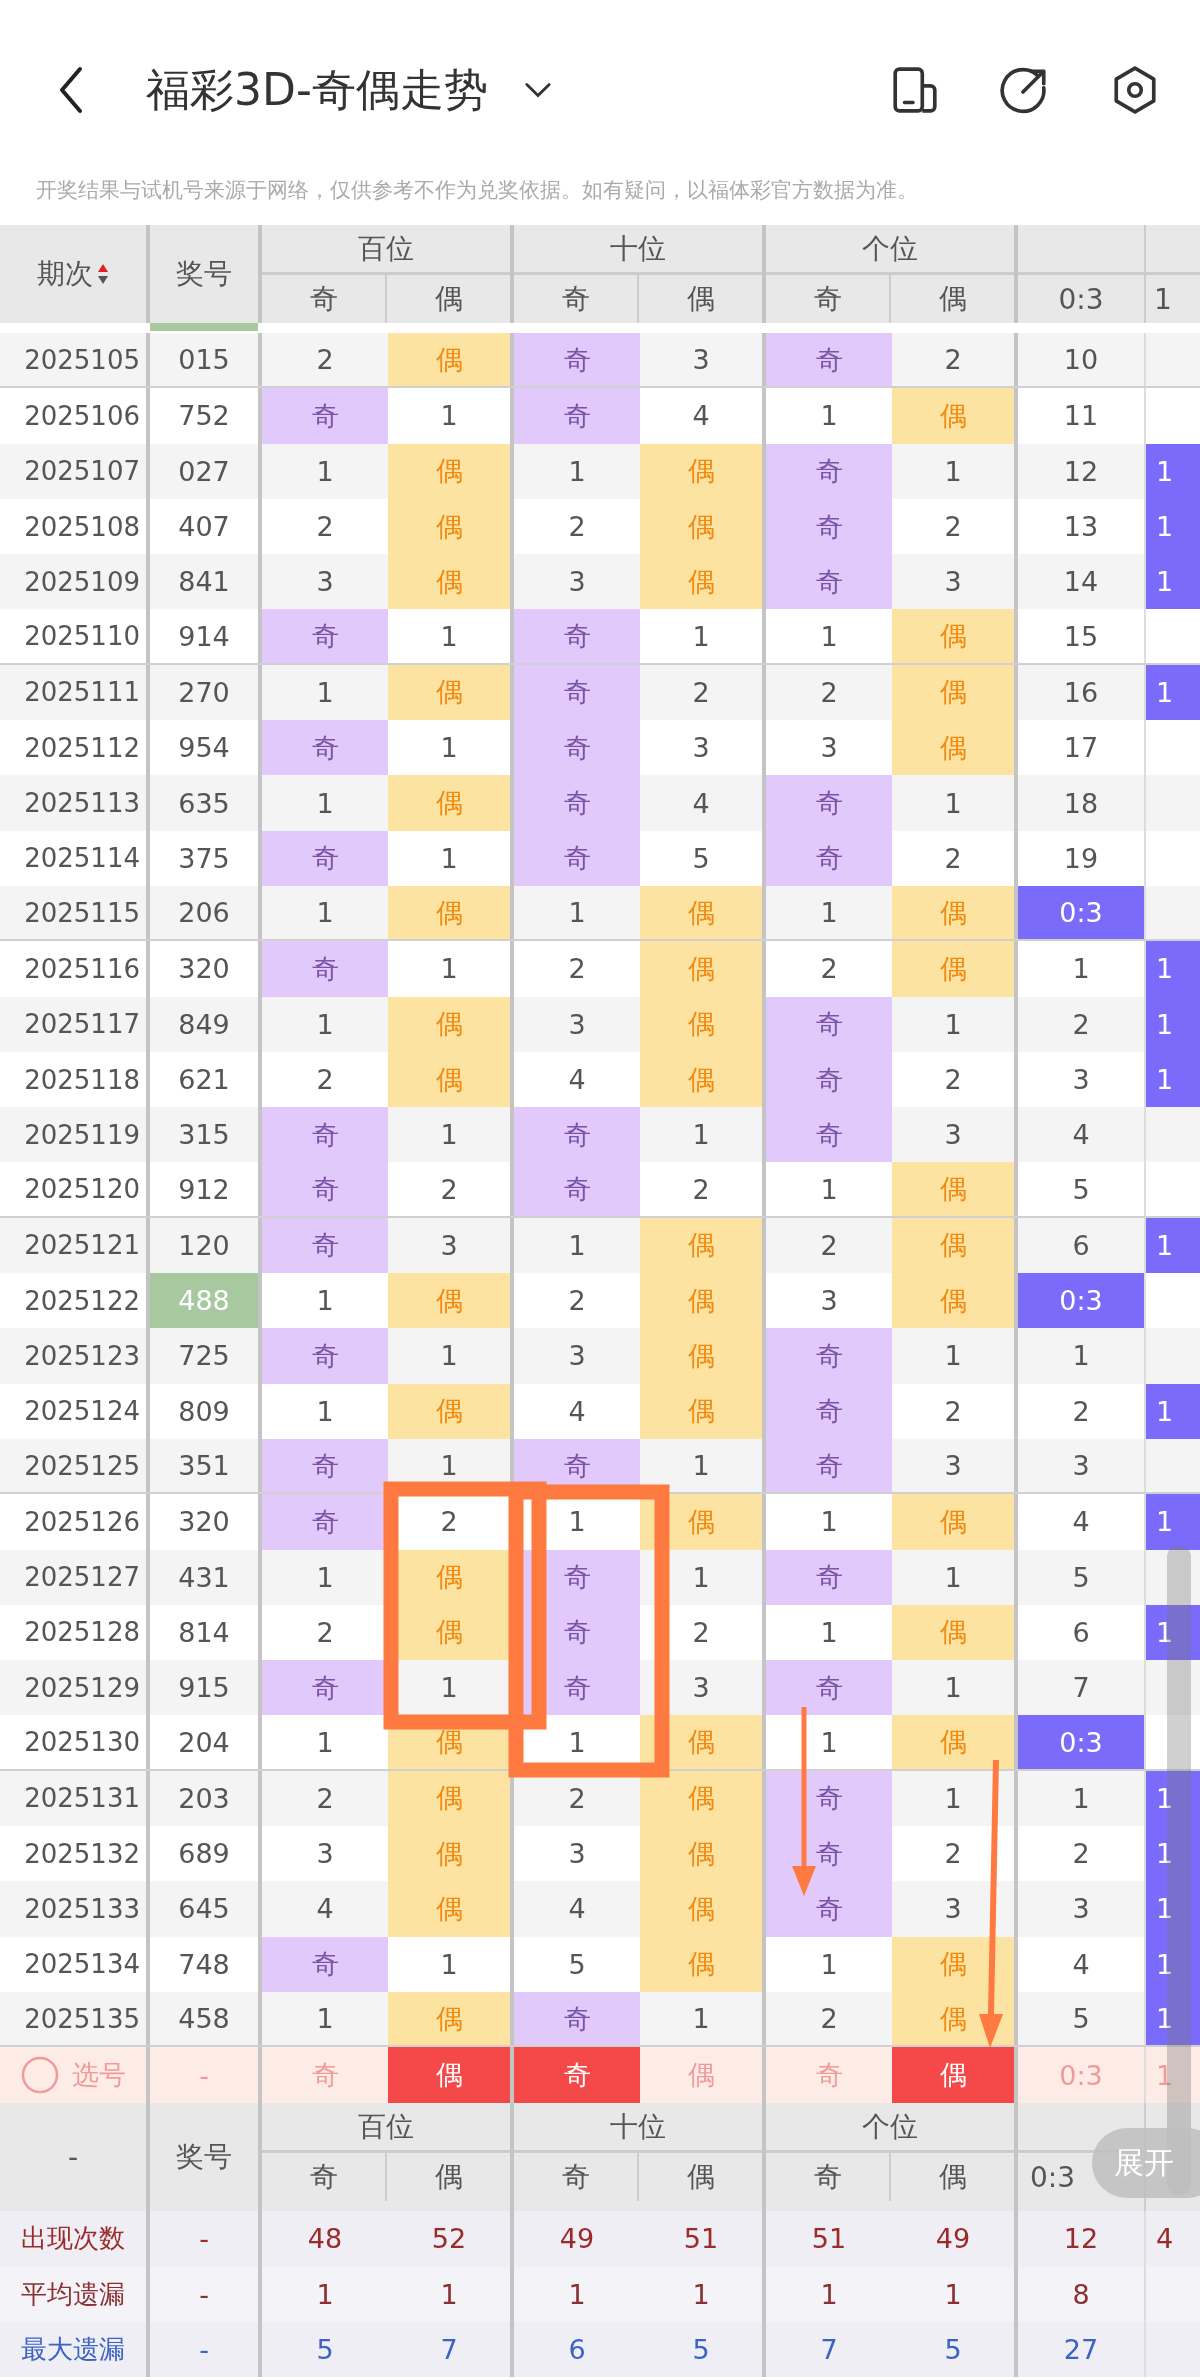 Image resolution: width=1200 pixels, height=2380 pixels. Describe the element at coordinates (1081, 2075) in the screenshot. I see `pick-cell: 0:3` at that location.